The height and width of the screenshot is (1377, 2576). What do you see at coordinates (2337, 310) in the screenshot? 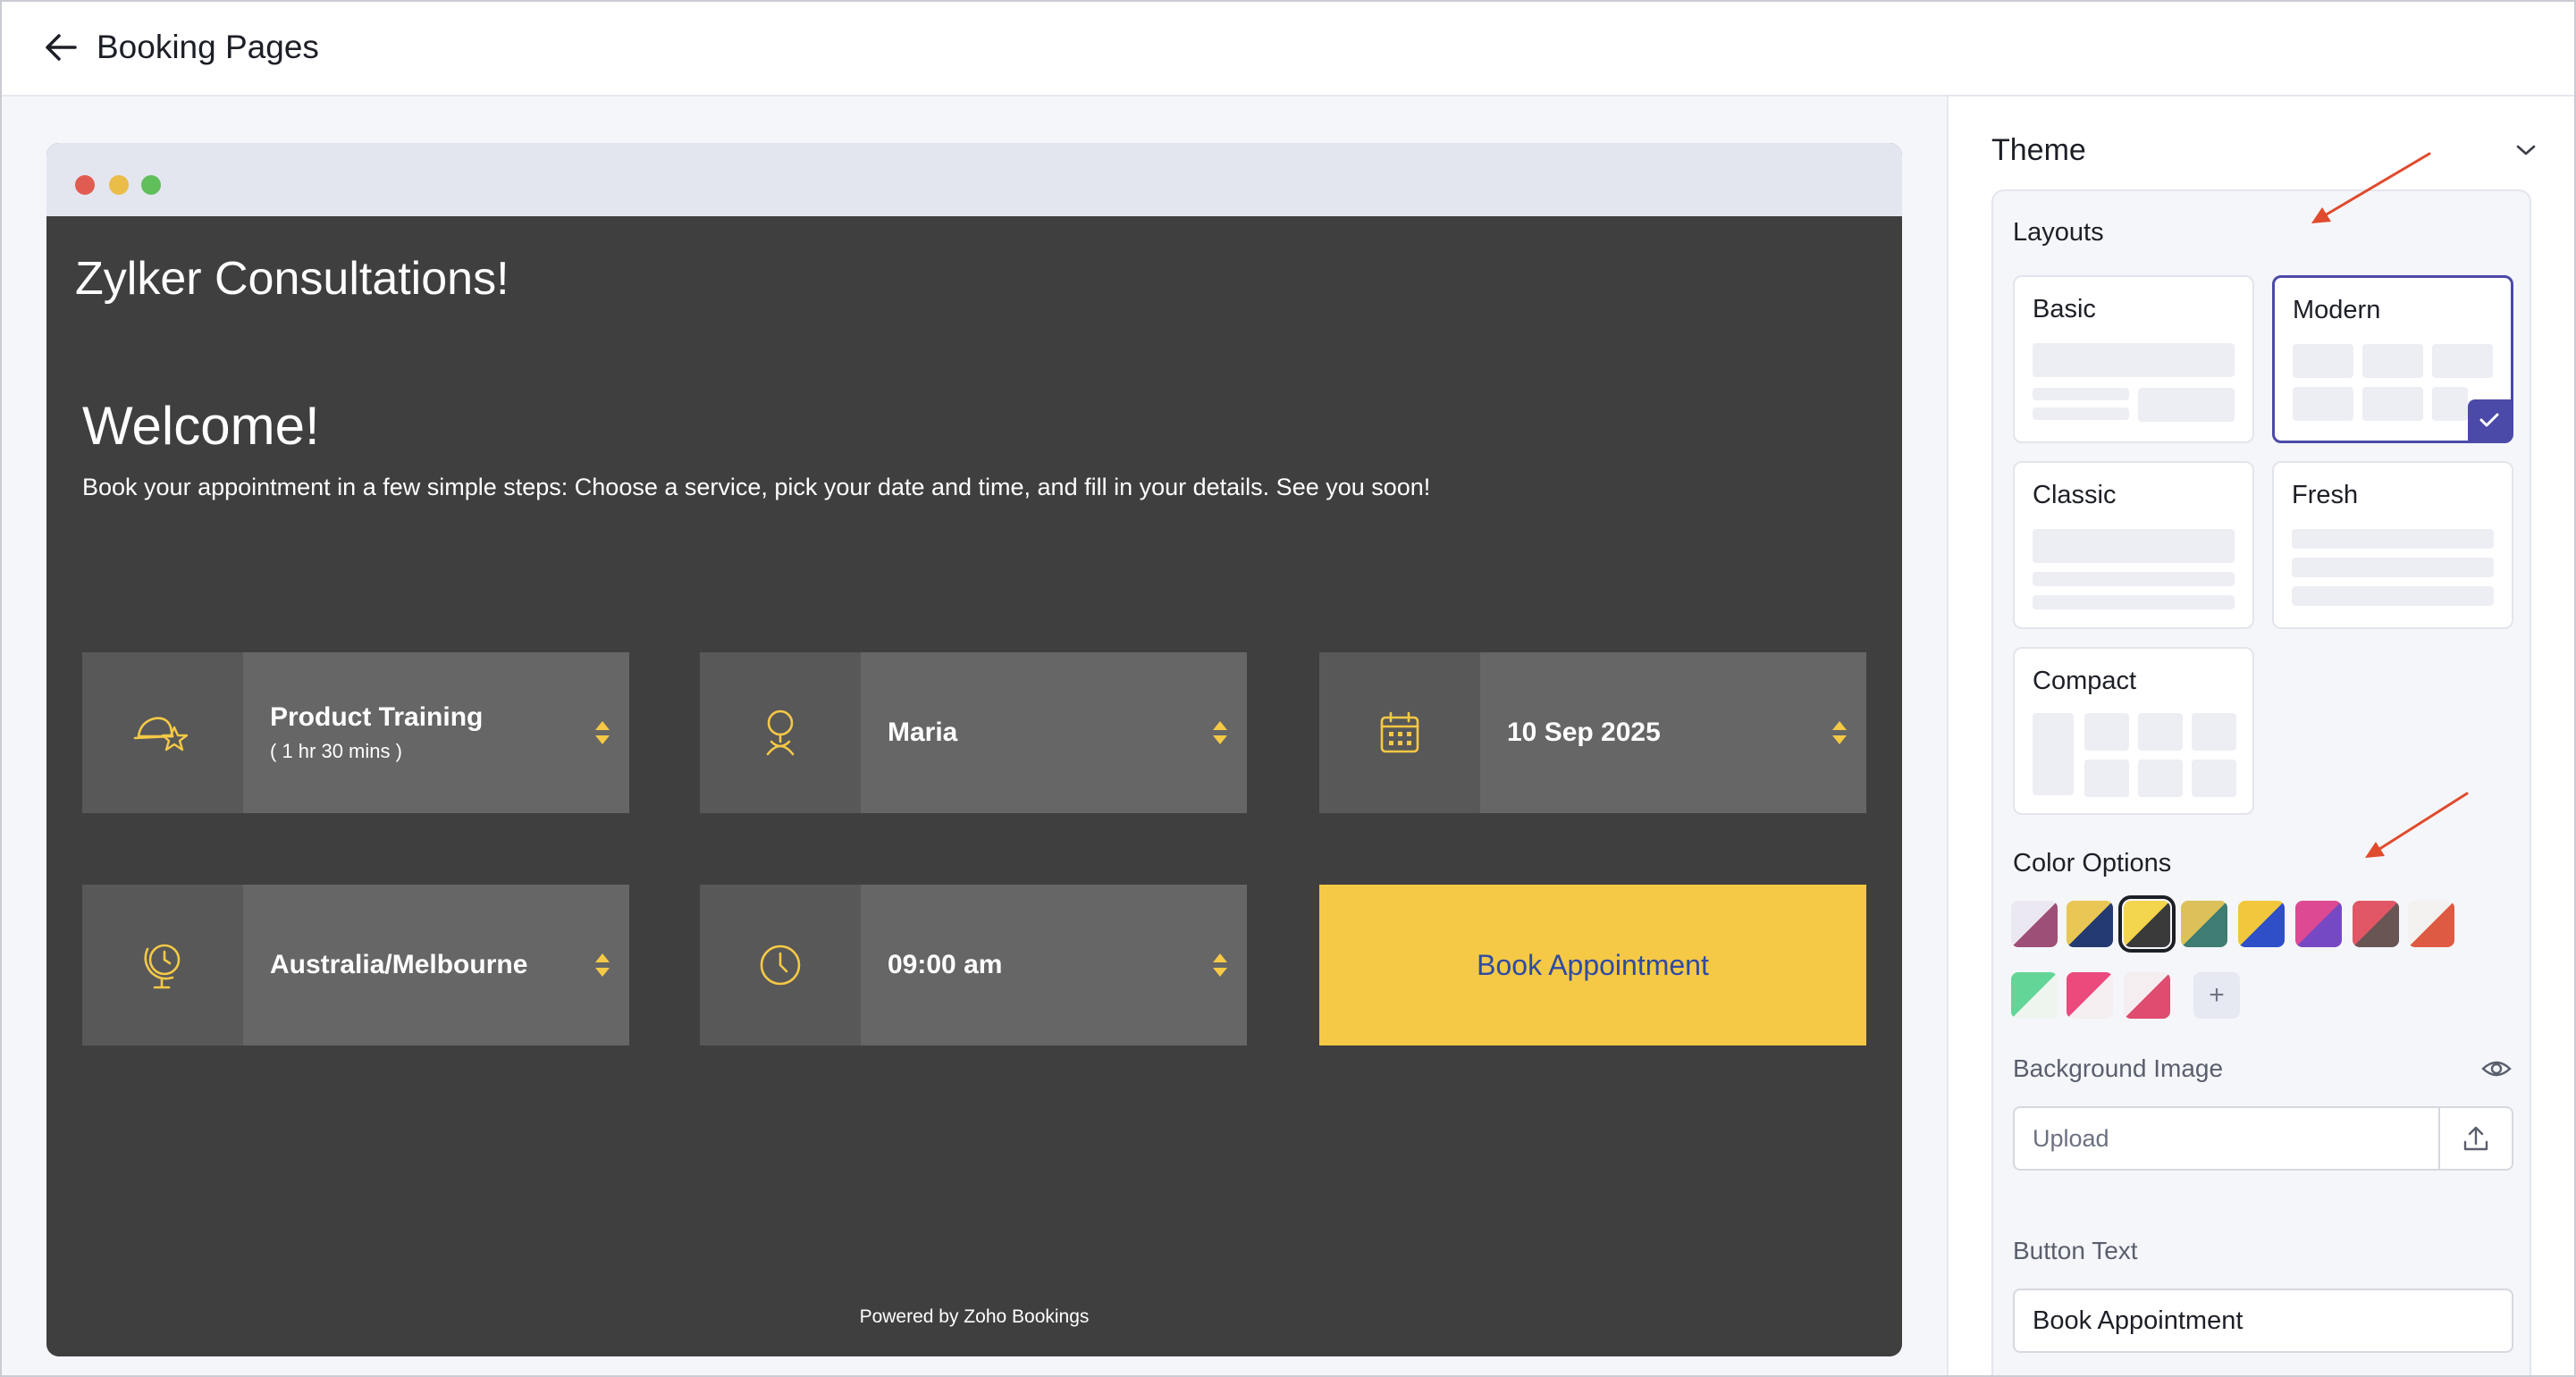
I see `layout-name: Modern` at bounding box center [2337, 310].